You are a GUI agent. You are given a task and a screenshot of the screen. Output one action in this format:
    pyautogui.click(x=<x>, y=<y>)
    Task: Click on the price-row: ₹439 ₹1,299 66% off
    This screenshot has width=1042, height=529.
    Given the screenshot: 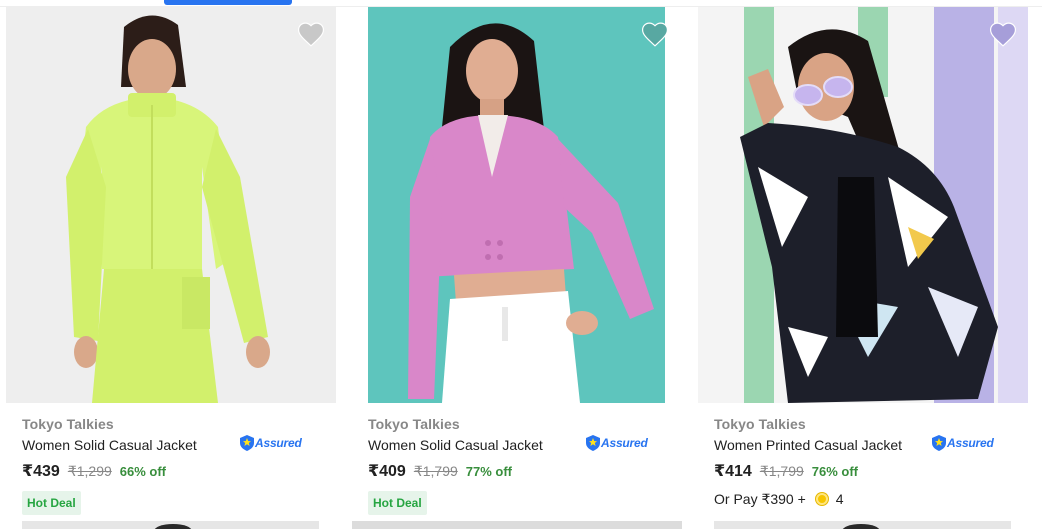 What is the action you would take?
    pyautogui.click(x=172, y=471)
    